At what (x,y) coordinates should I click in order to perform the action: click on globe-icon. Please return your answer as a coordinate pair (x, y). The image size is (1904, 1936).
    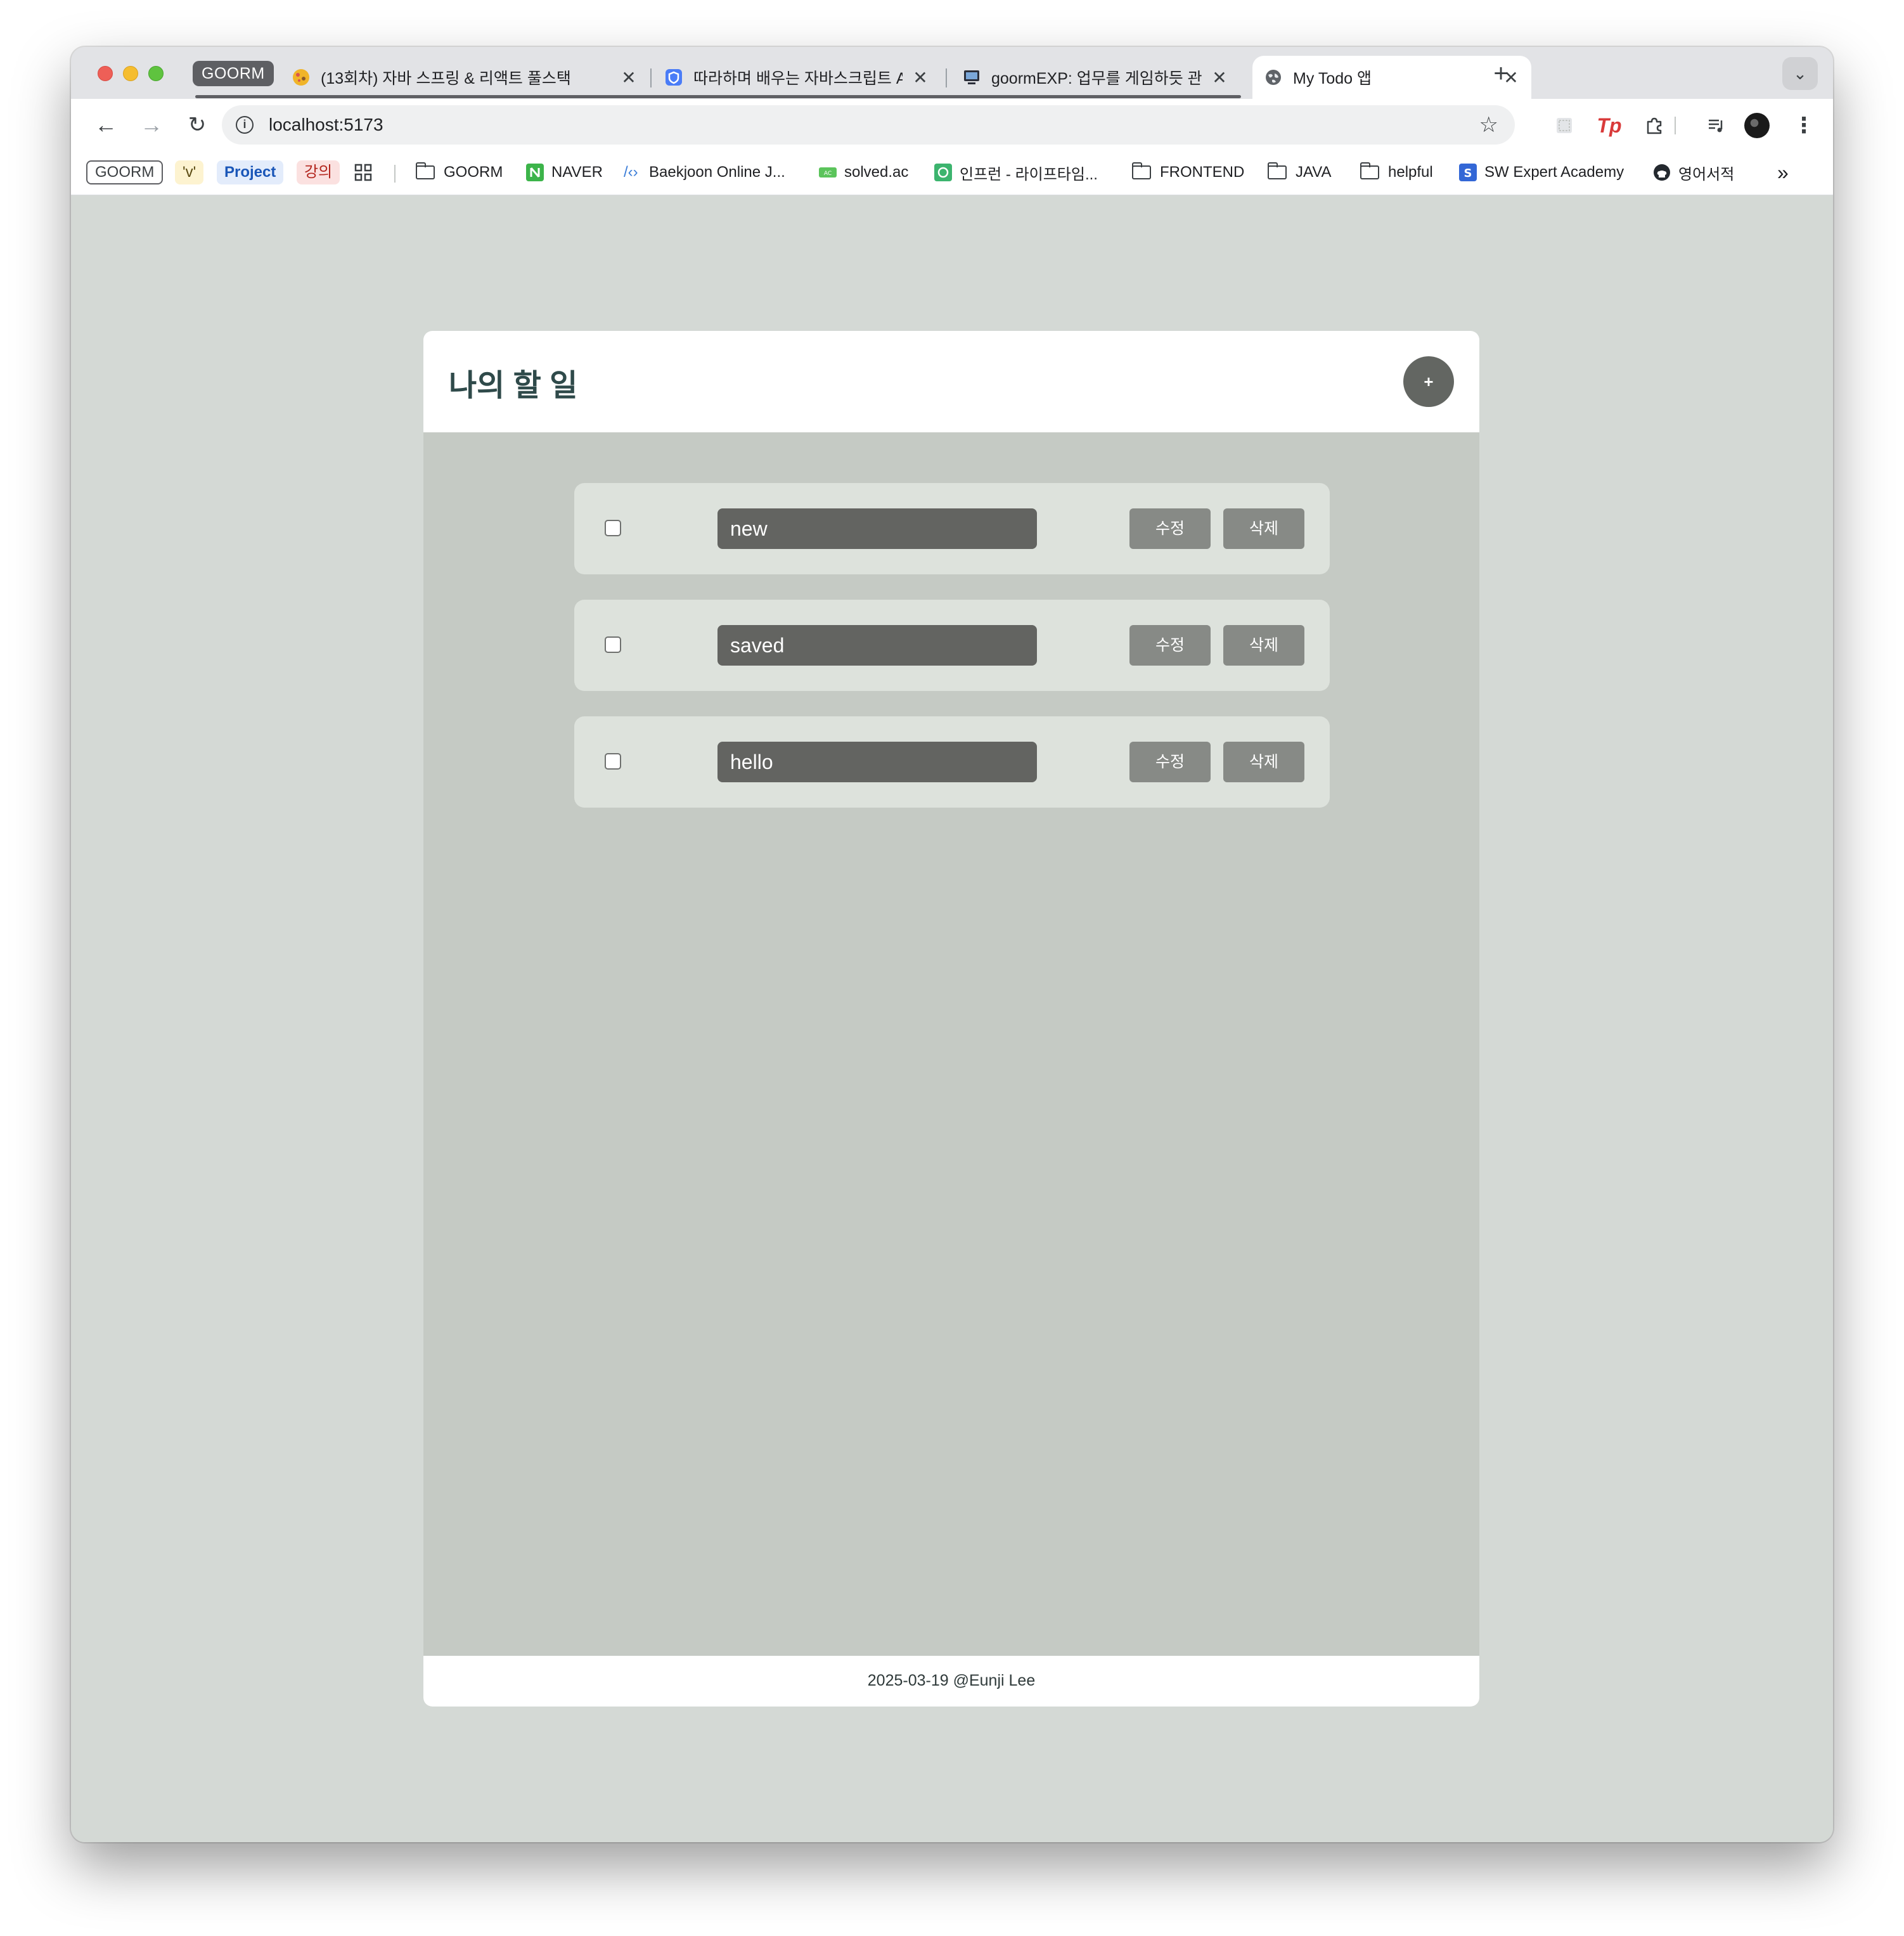
    Looking at the image, I should click on (1273, 77).